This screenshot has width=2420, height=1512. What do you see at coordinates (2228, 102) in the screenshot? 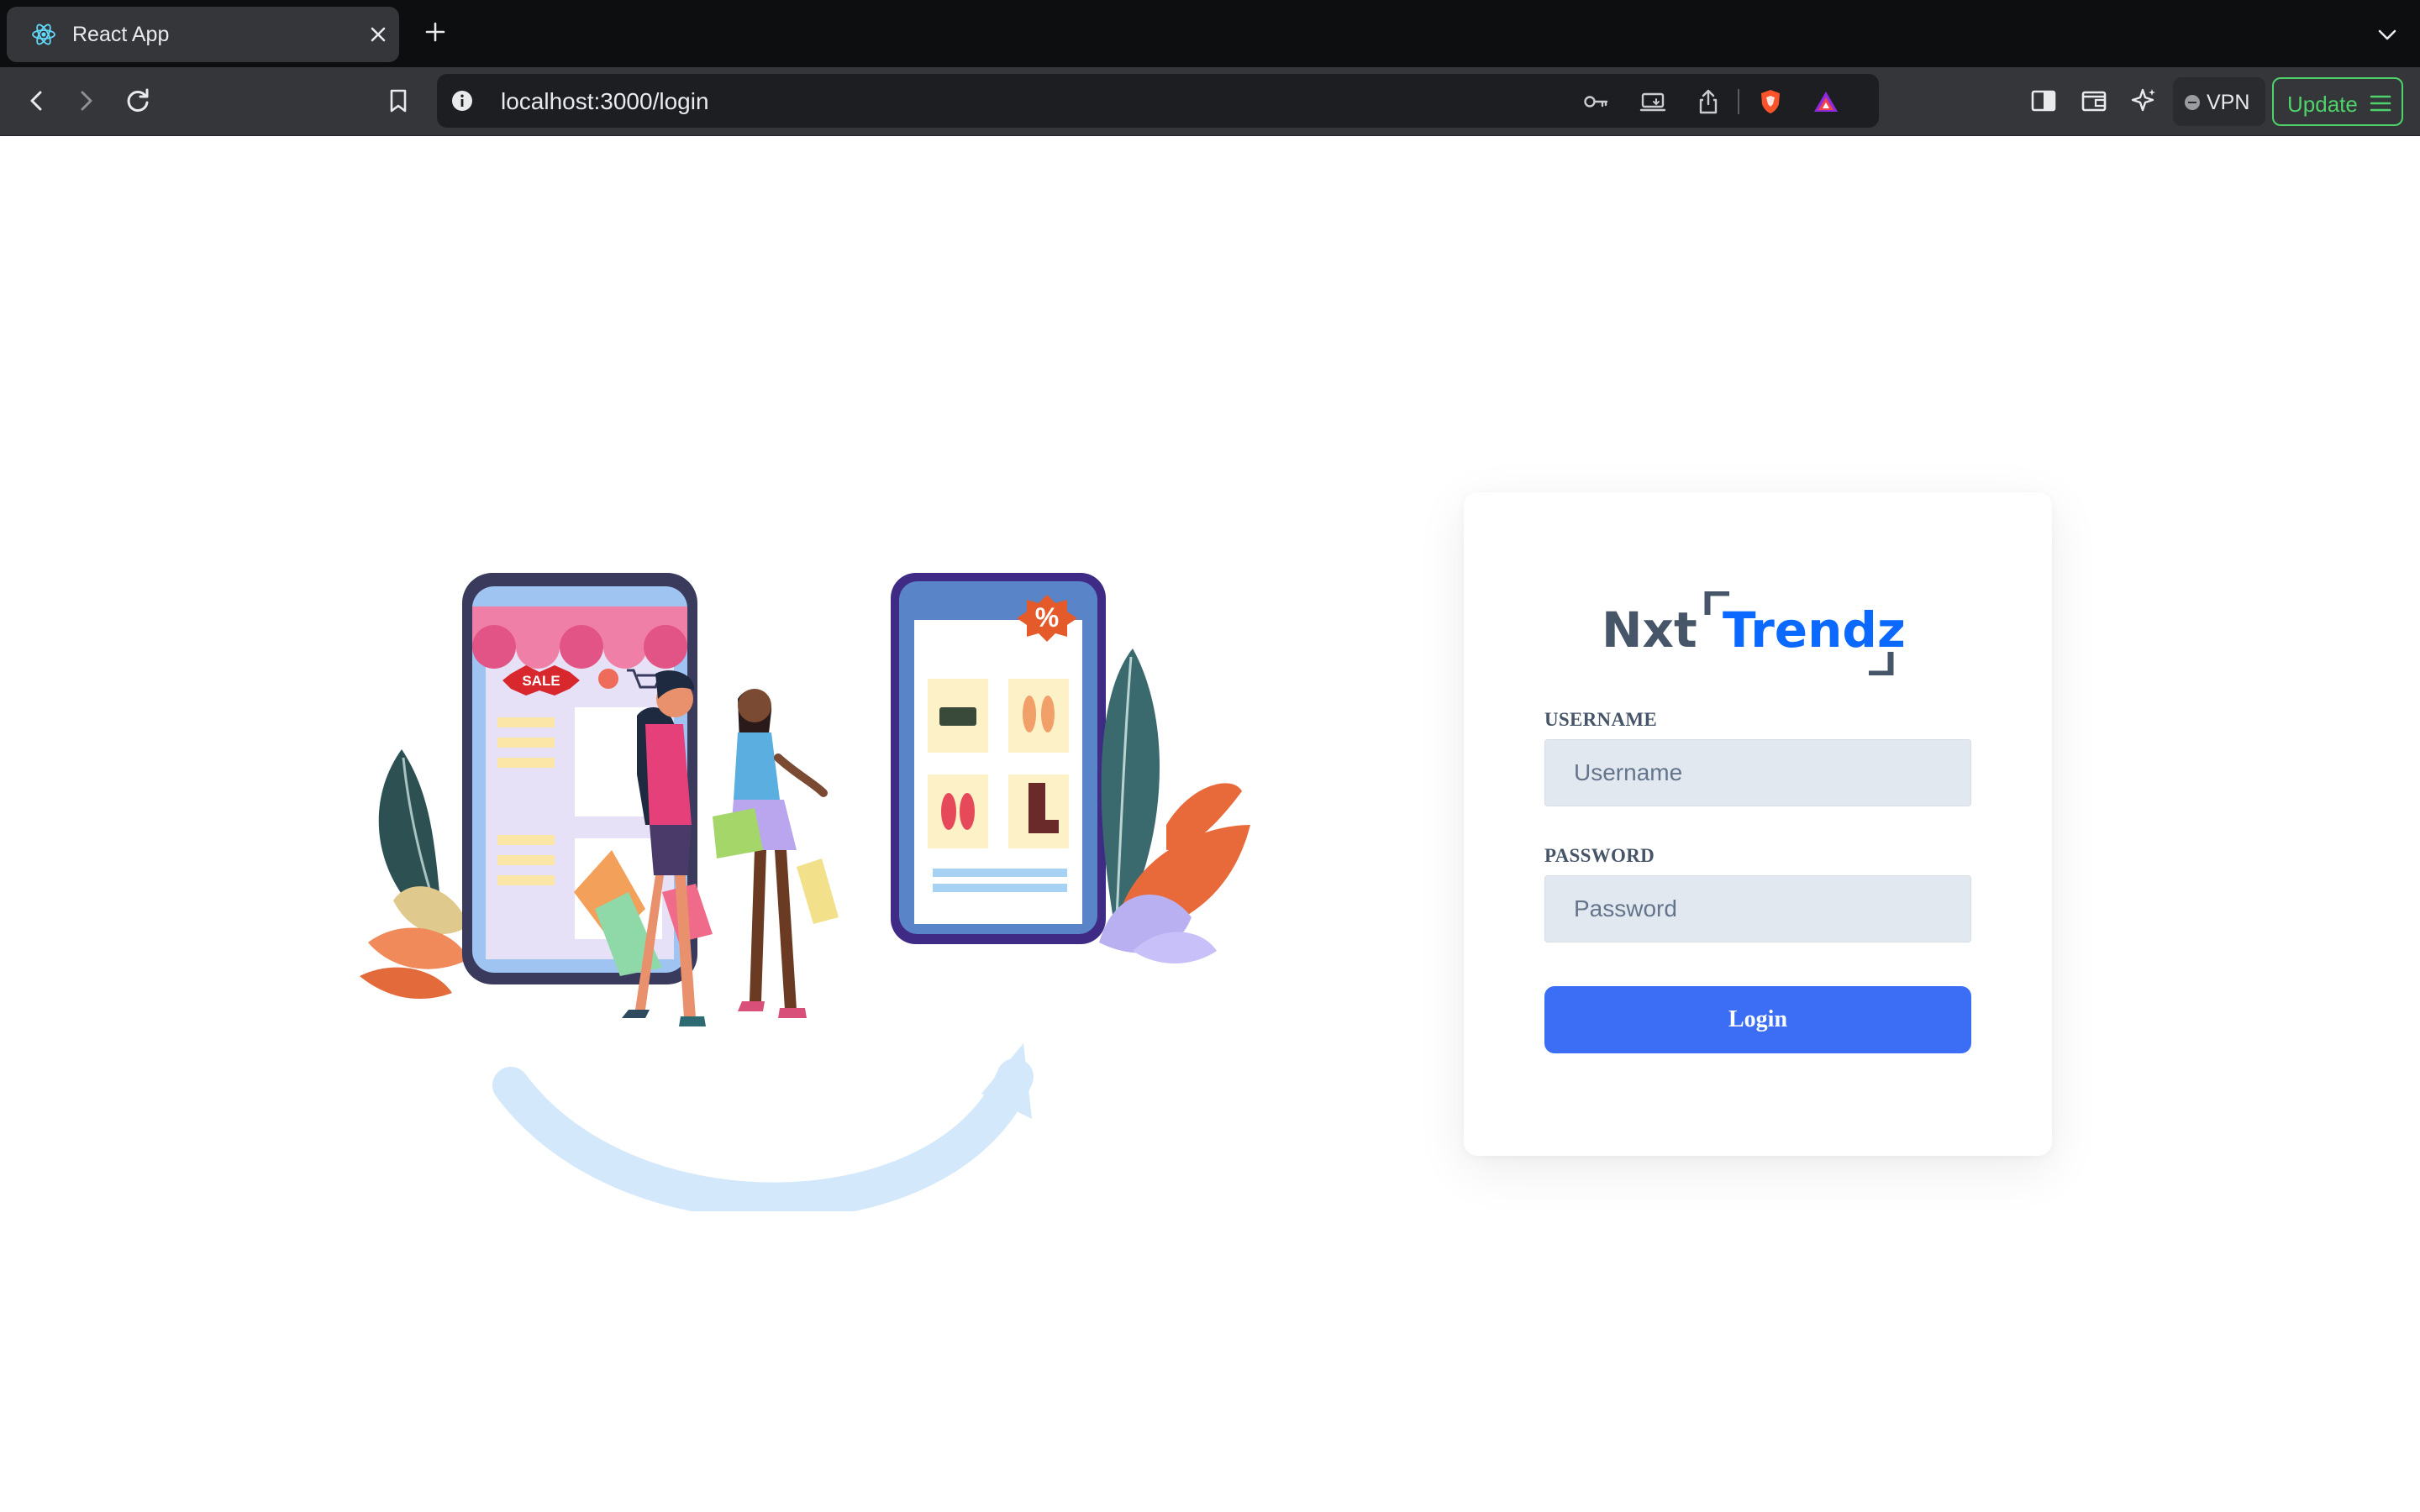
I see `vpn-label: VPN` at bounding box center [2228, 102].